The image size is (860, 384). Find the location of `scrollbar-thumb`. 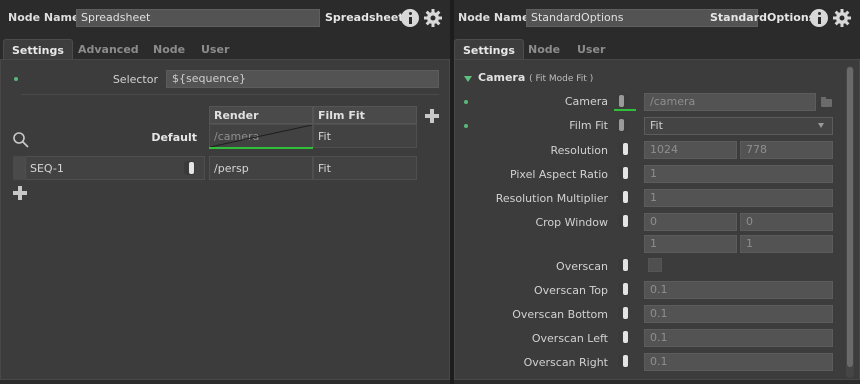

scrollbar-thumb is located at coordinates (850, 217).